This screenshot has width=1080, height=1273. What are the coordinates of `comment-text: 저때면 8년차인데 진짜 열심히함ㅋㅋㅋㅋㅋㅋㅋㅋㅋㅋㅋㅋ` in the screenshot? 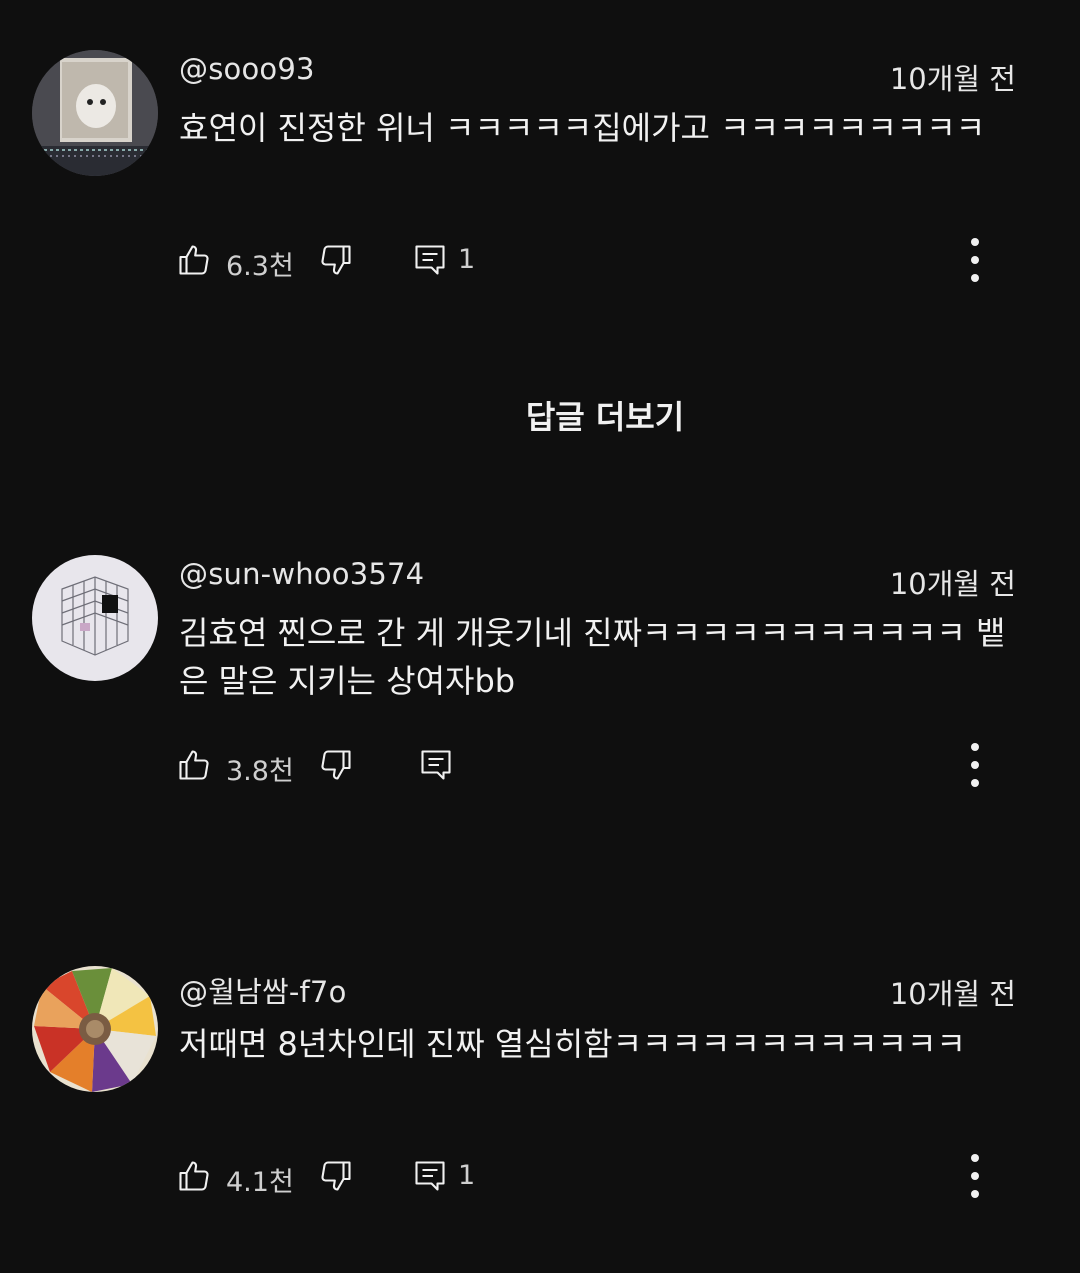 It's located at (572, 1044).